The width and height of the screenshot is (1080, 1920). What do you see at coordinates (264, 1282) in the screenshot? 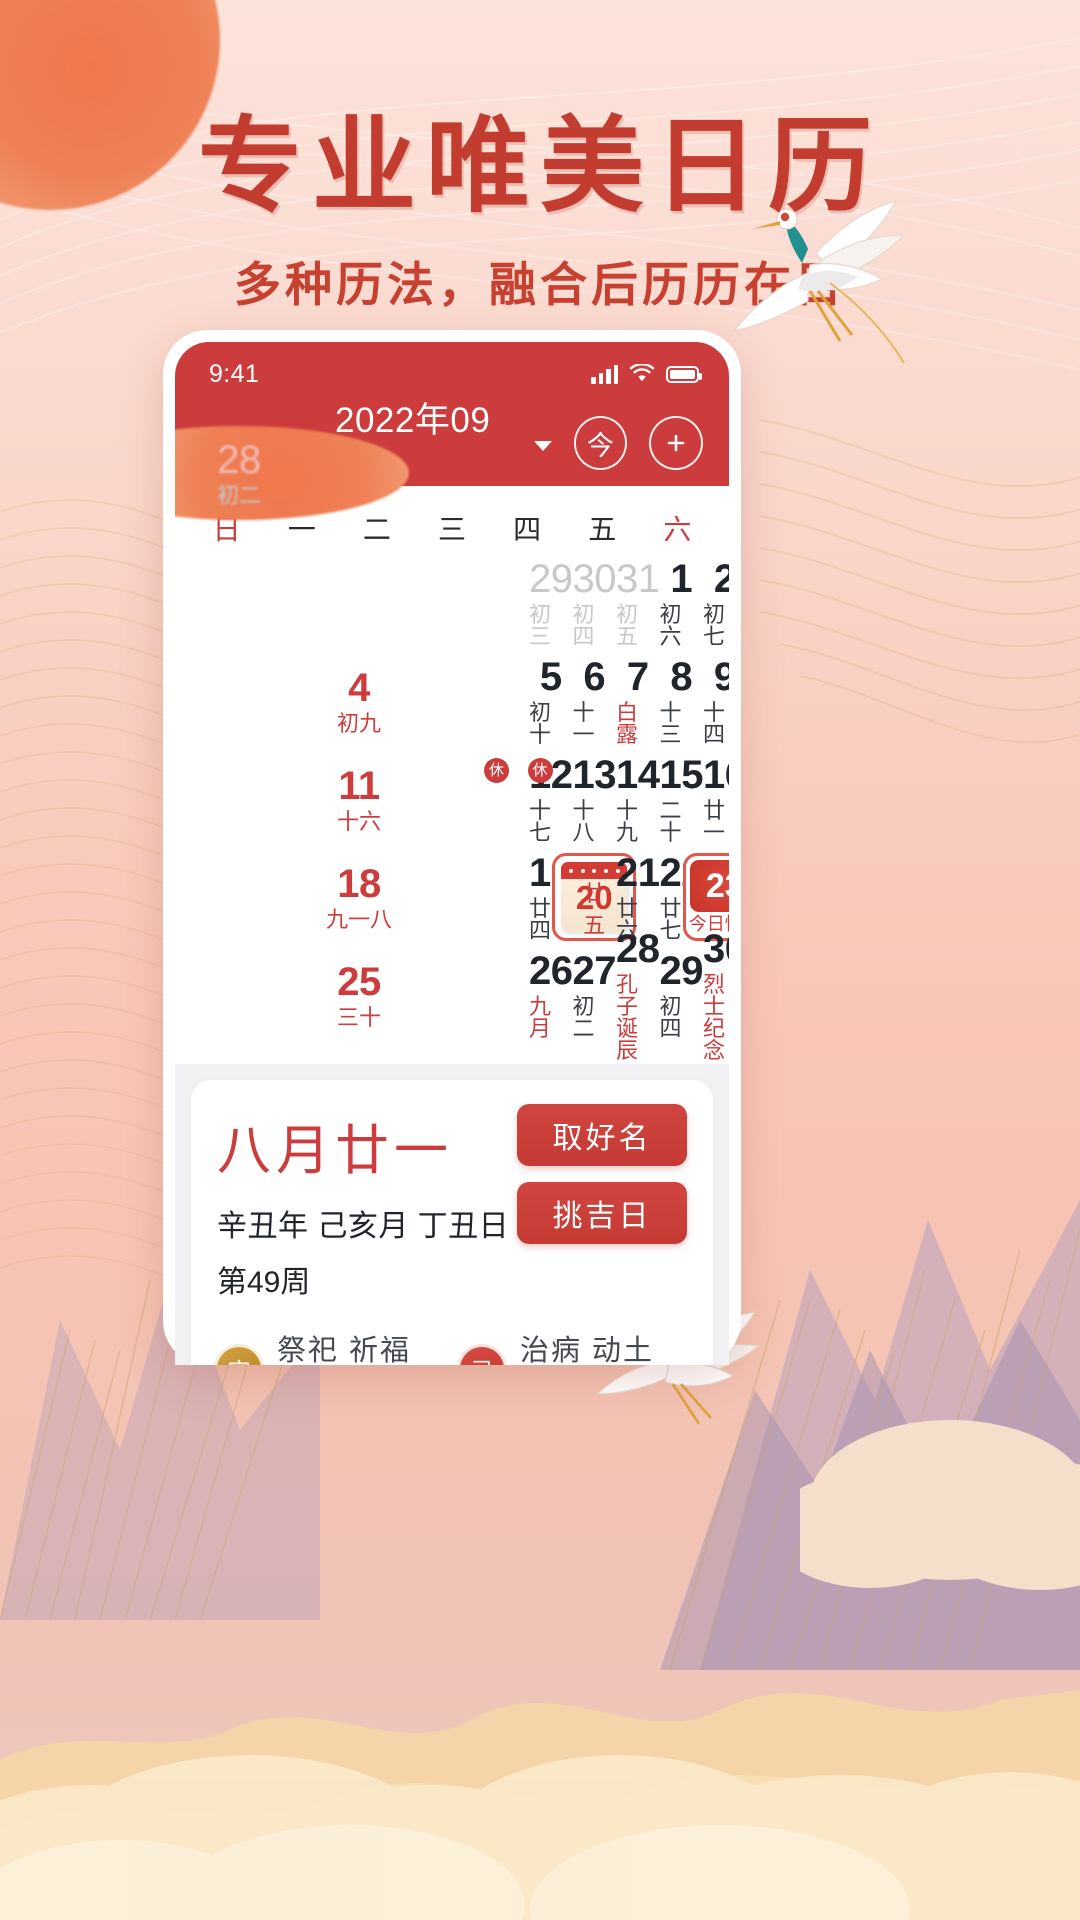
I see `week-number: 第49周` at bounding box center [264, 1282].